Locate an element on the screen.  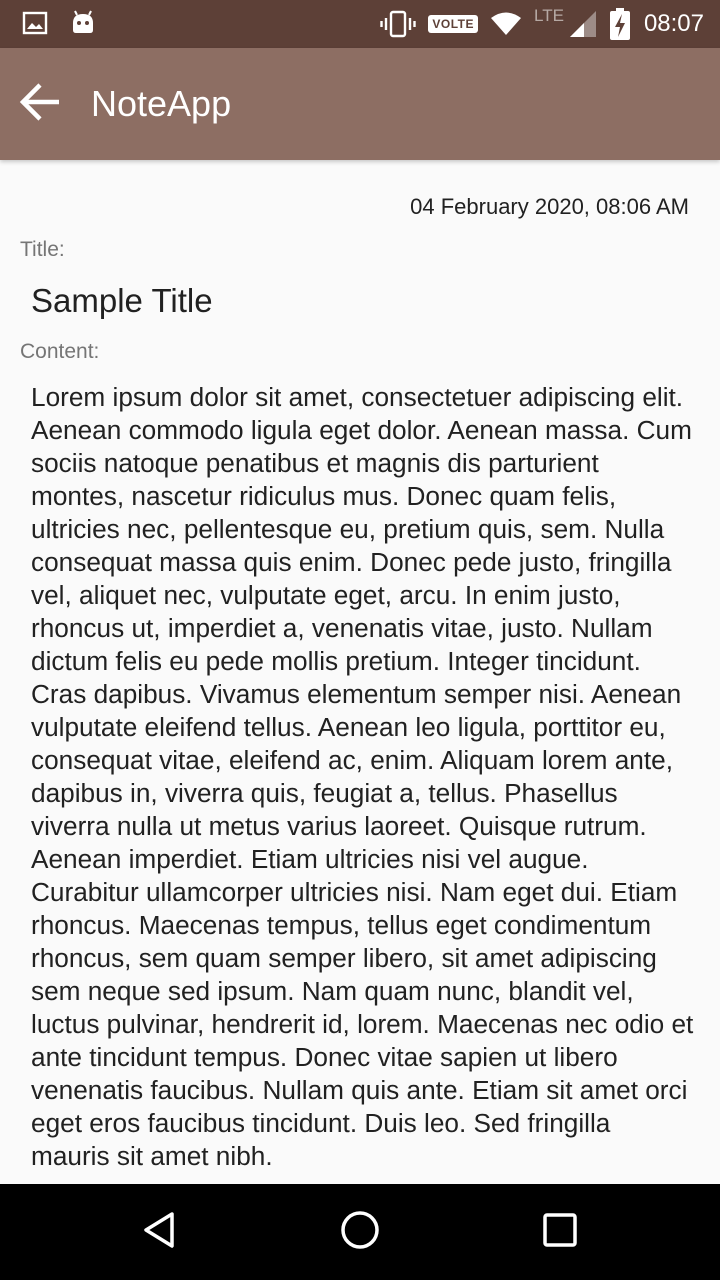
home-circle-icon is located at coordinates (360, 1232).